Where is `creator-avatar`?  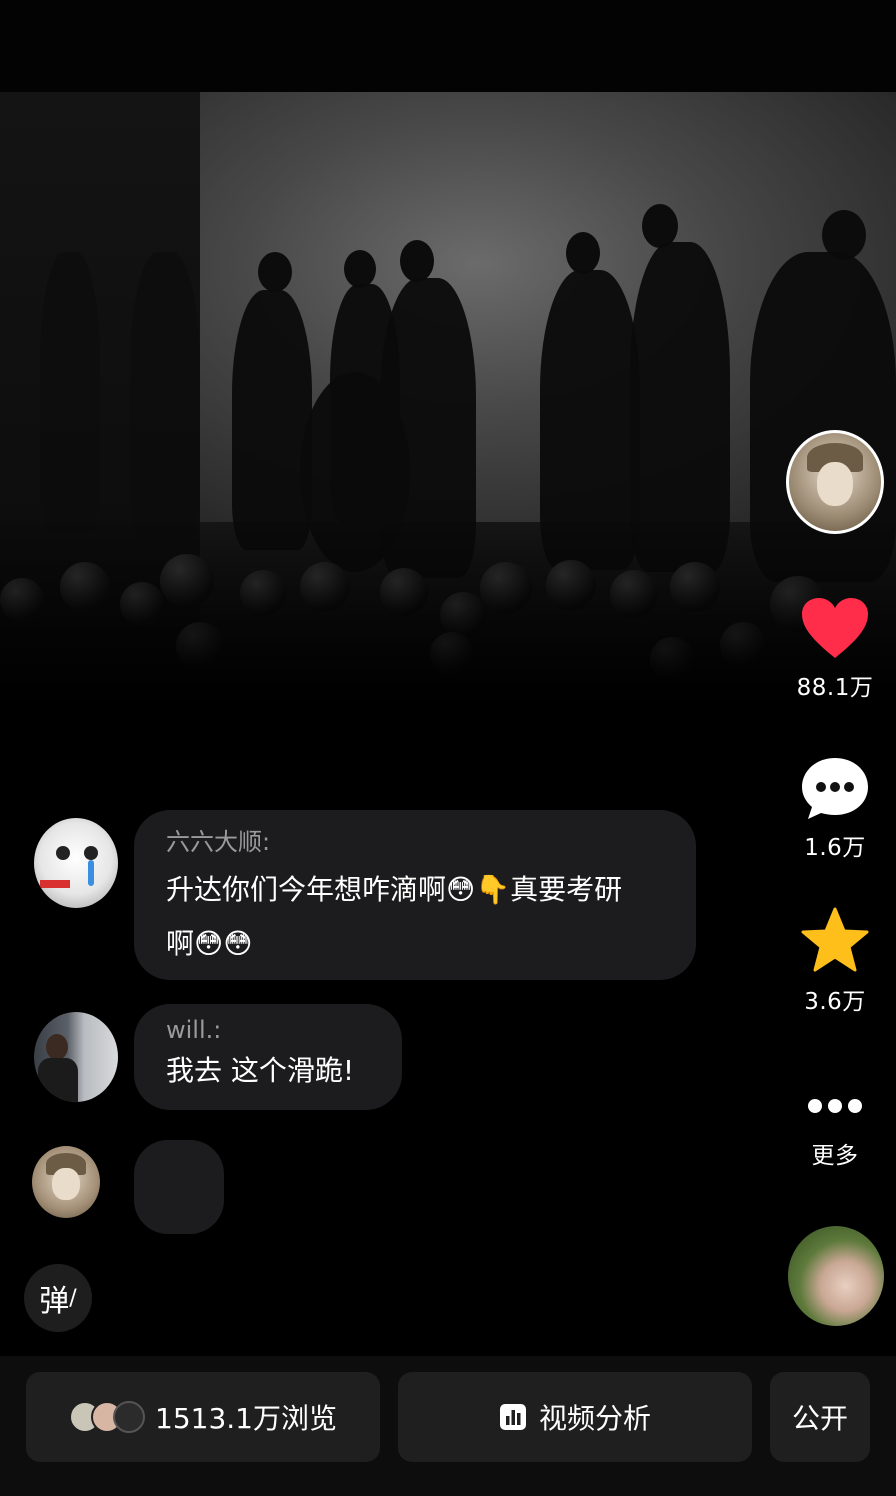 creator-avatar is located at coordinates (835, 482).